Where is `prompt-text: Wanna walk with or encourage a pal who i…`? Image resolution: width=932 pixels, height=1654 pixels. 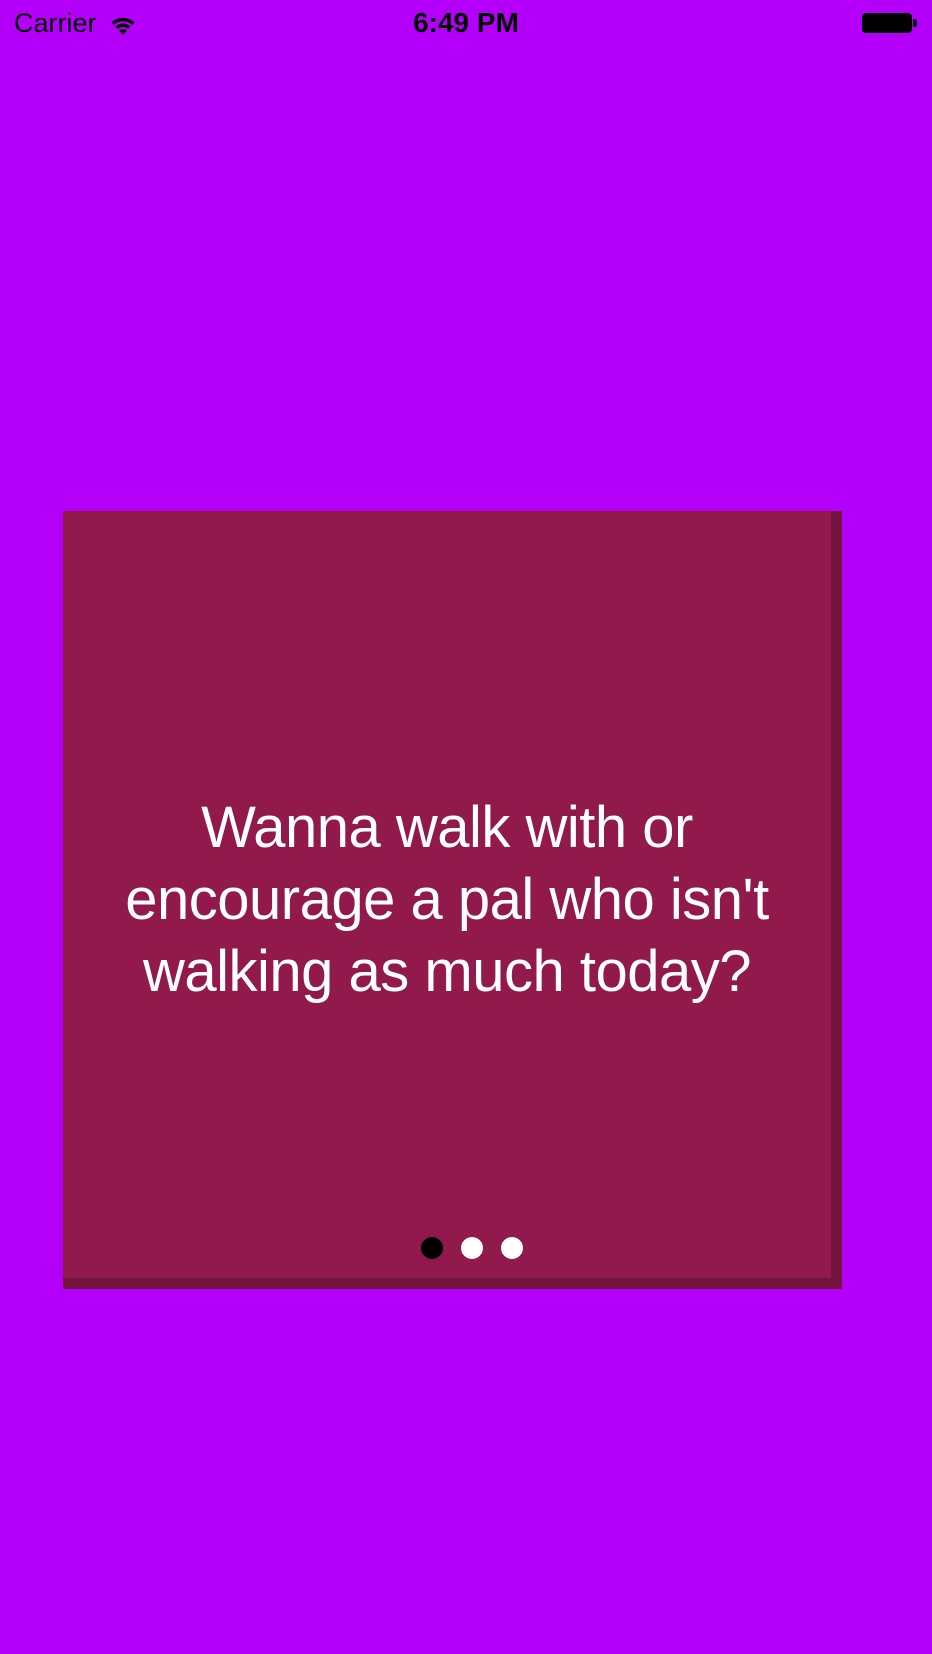 prompt-text: Wanna walk with or encourage a pal who i… is located at coordinates (447, 899).